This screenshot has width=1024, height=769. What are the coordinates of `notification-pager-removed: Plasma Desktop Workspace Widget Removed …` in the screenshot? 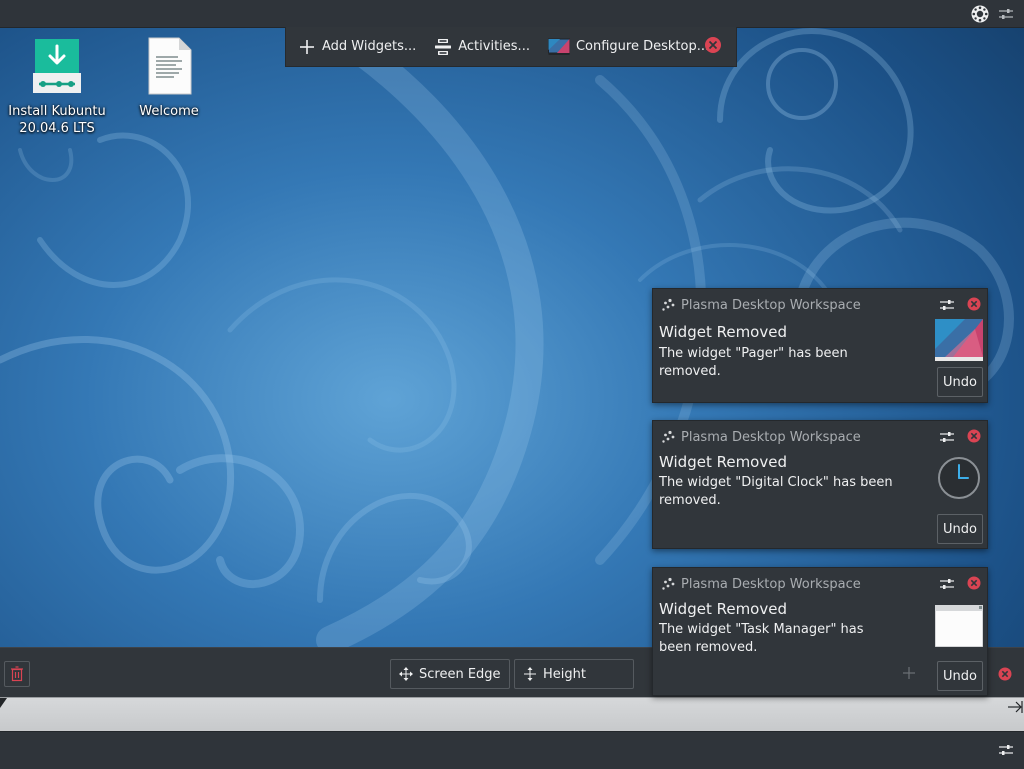 It's located at (820, 345).